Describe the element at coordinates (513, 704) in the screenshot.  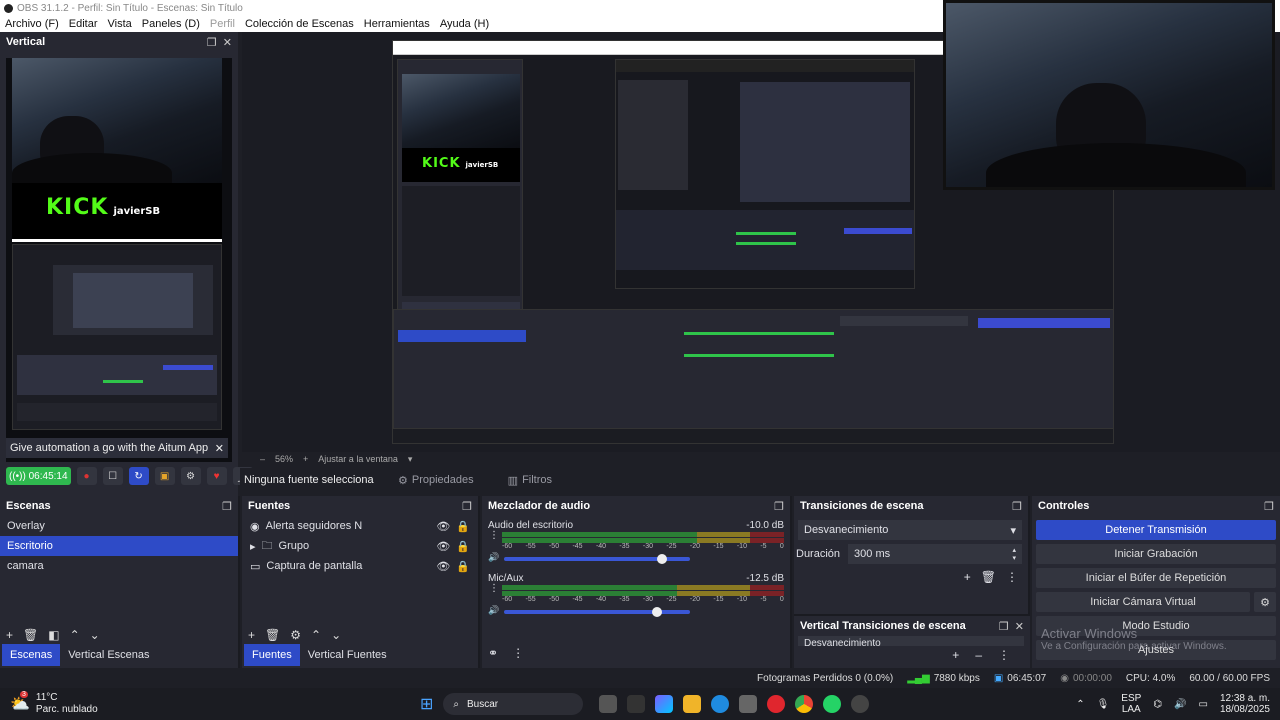
I see `taskbar-search: ⌕ Buscar` at that location.